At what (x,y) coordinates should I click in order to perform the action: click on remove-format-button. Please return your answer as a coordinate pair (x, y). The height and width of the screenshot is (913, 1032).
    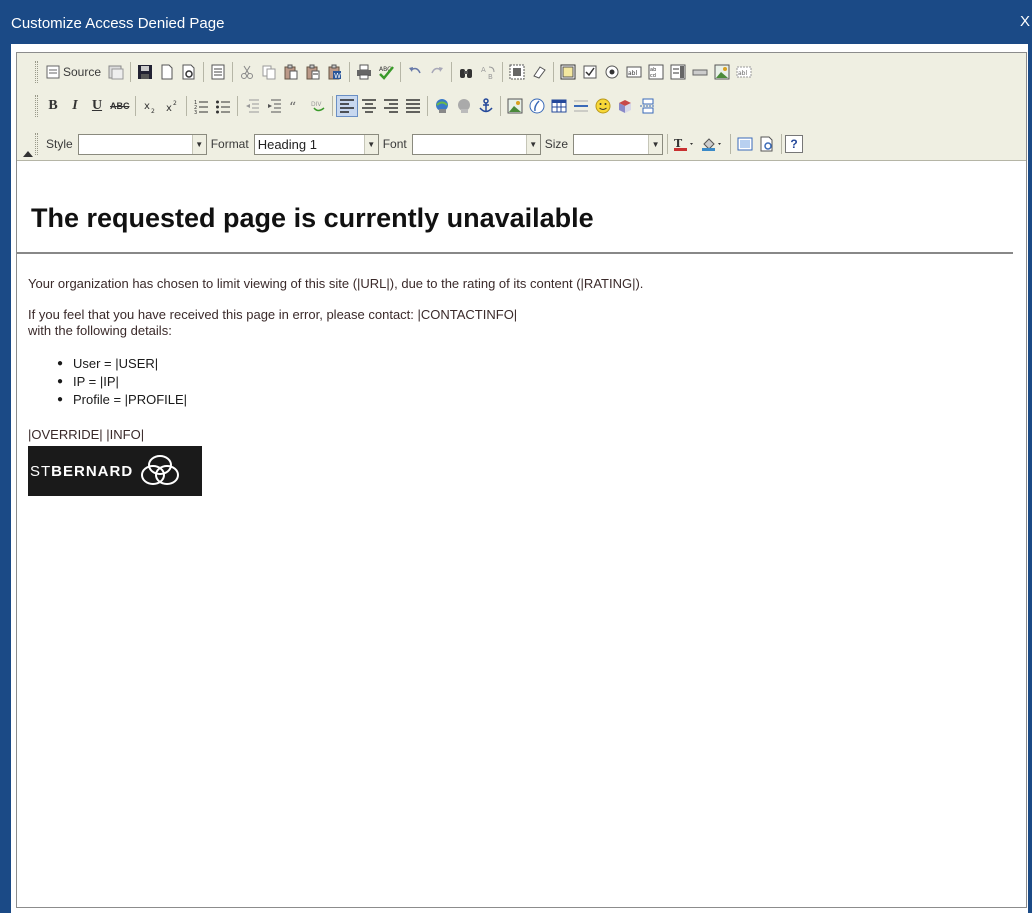
    Looking at the image, I should click on (539, 72).